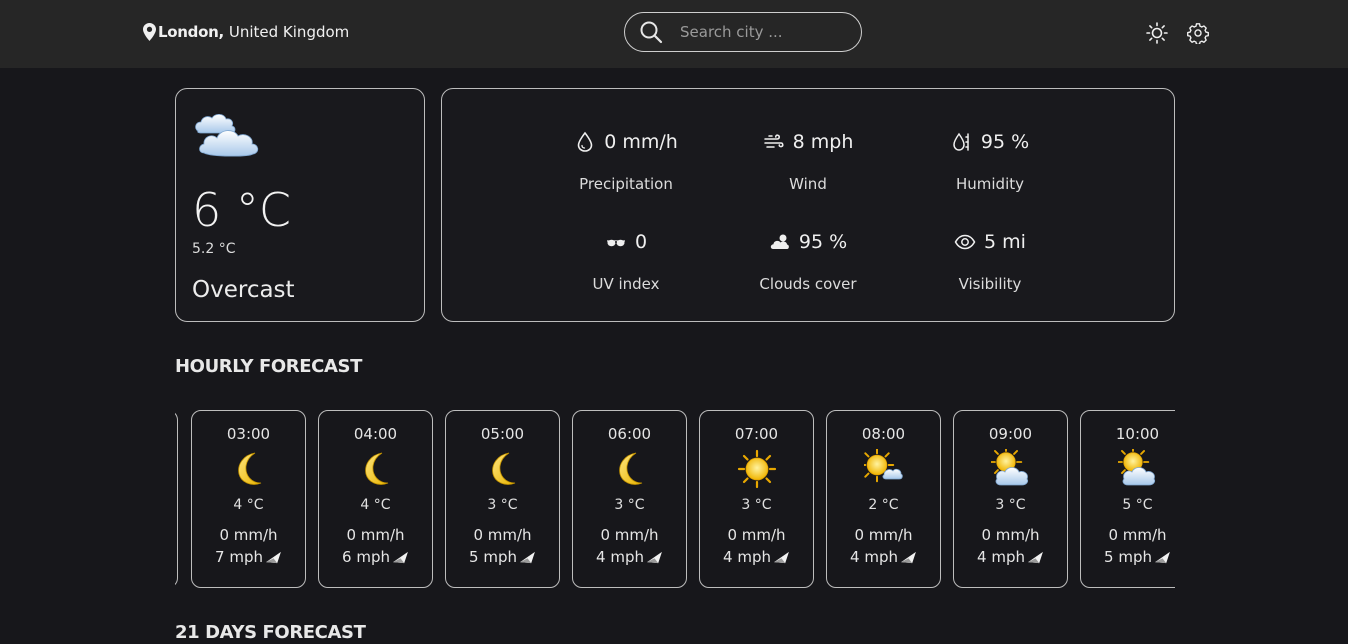  What do you see at coordinates (629, 434) in the screenshot?
I see `hour-time: 06:00` at bounding box center [629, 434].